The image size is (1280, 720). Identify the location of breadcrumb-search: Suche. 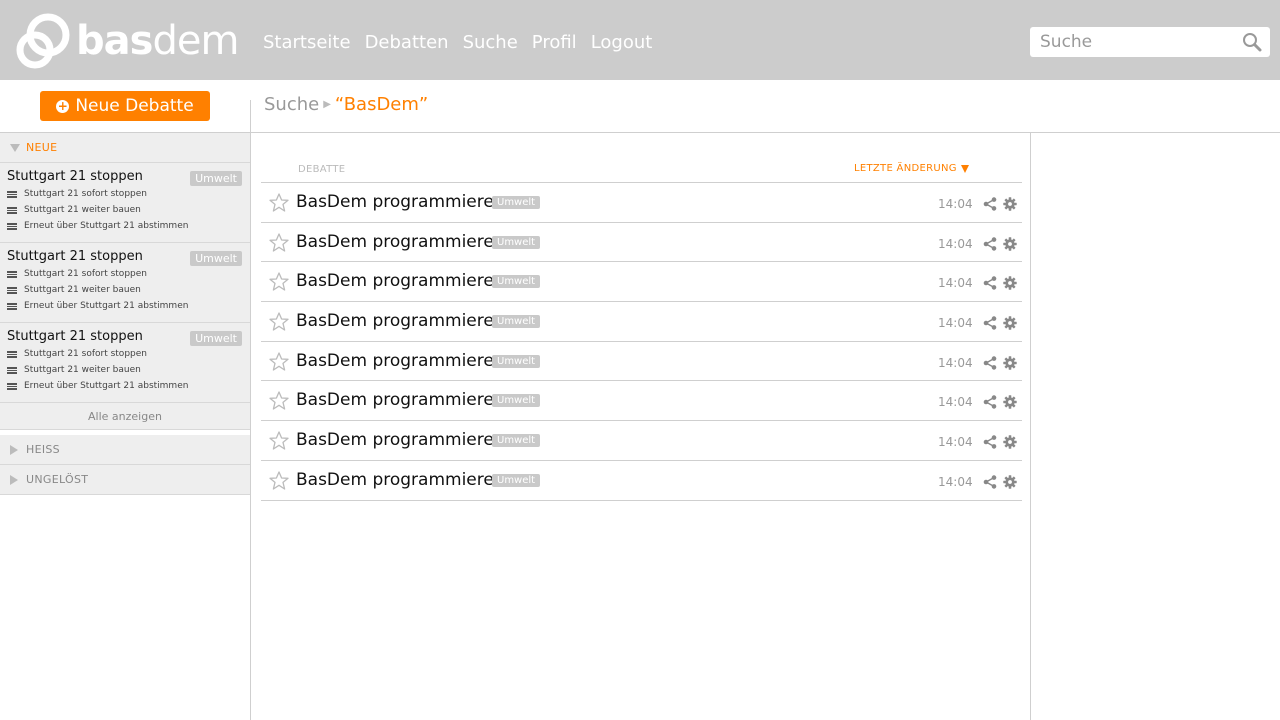
(291, 104).